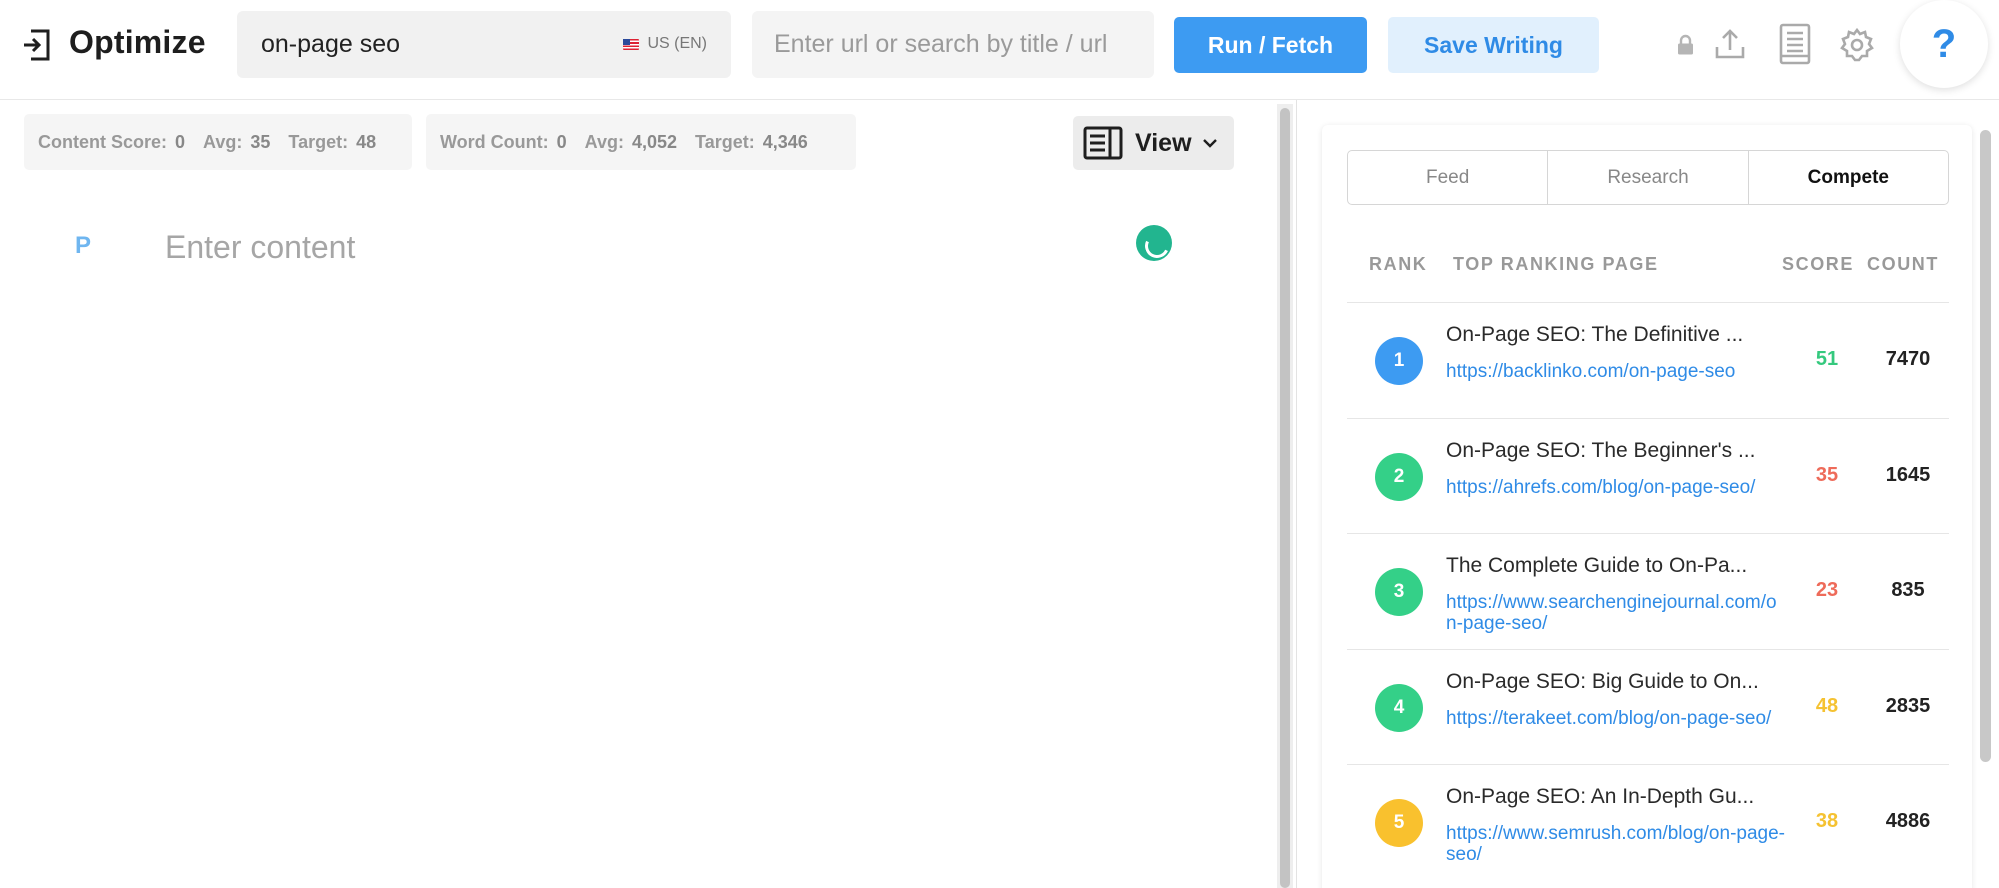  What do you see at coordinates (223, 141) in the screenshot?
I see `content-score-avg-label: Avg:` at bounding box center [223, 141].